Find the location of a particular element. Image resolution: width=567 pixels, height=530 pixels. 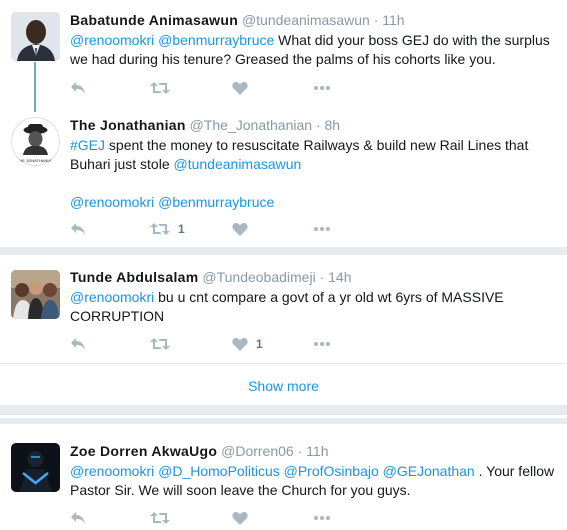

author-name: Babatunde Animasawun is located at coordinates (154, 20).